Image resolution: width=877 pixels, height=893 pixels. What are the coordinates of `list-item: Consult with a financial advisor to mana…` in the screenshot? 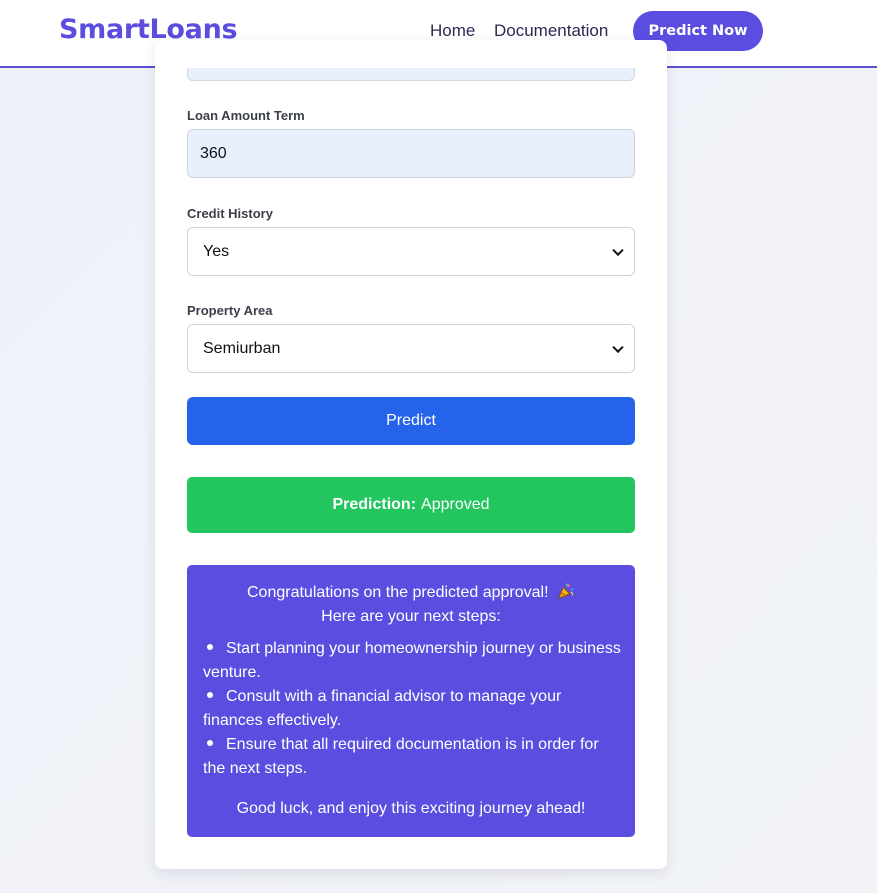 It's located at (413, 709).